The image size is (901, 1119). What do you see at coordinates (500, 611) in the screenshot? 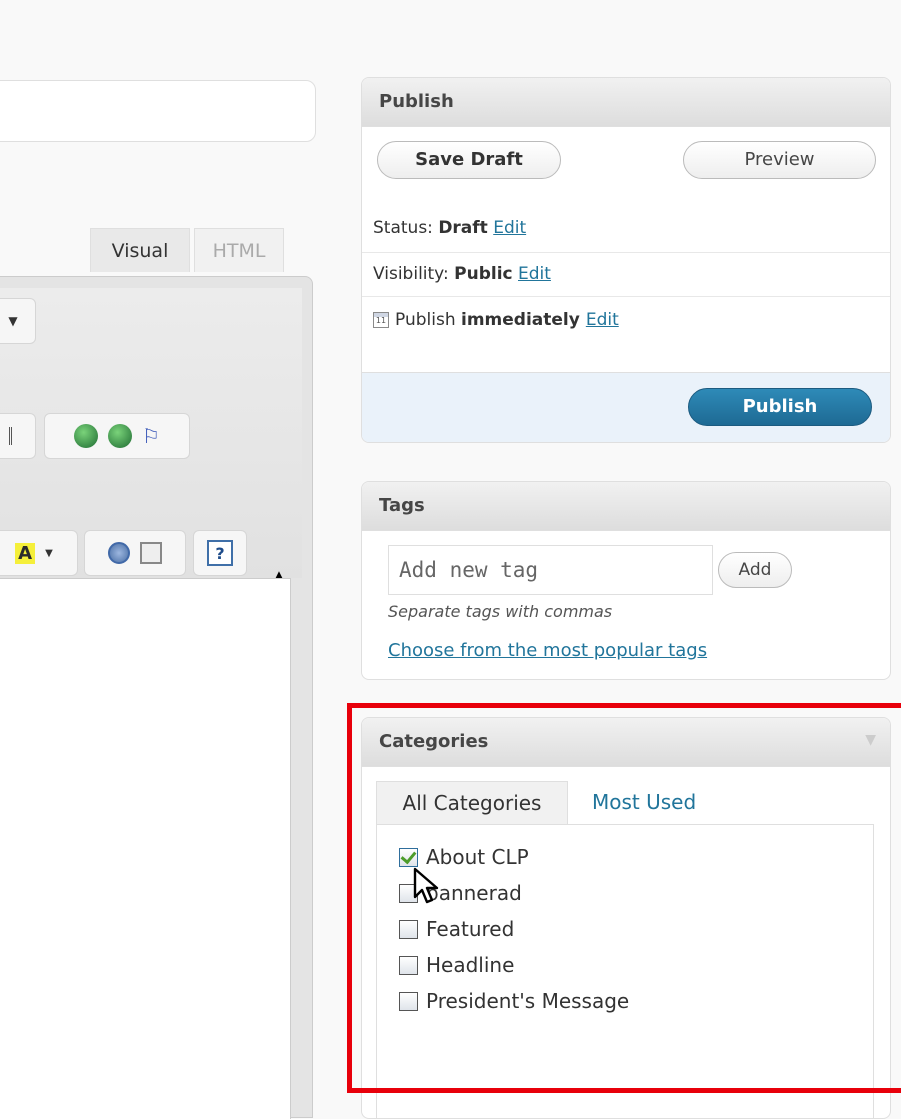
I see `tag-hint: Separate tags with commas` at bounding box center [500, 611].